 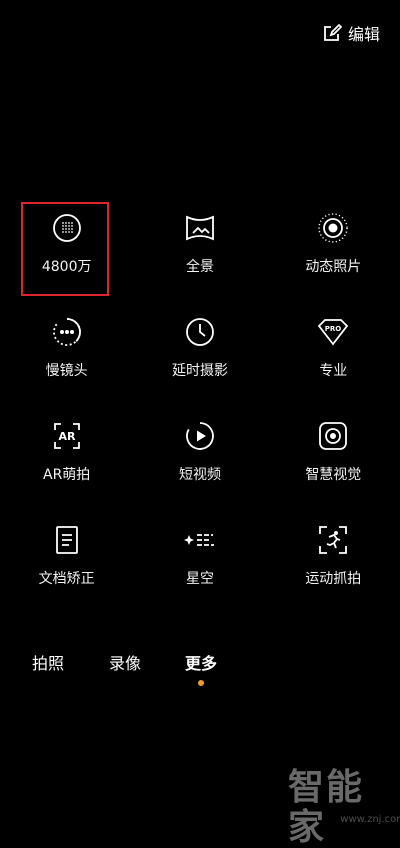 I want to click on mode-label: 延时摄影, so click(x=199, y=371).